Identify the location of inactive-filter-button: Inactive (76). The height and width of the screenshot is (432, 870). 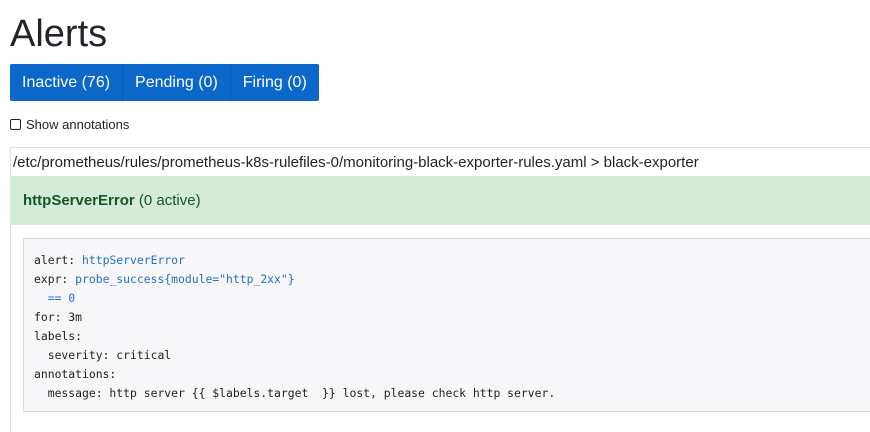
(67, 82).